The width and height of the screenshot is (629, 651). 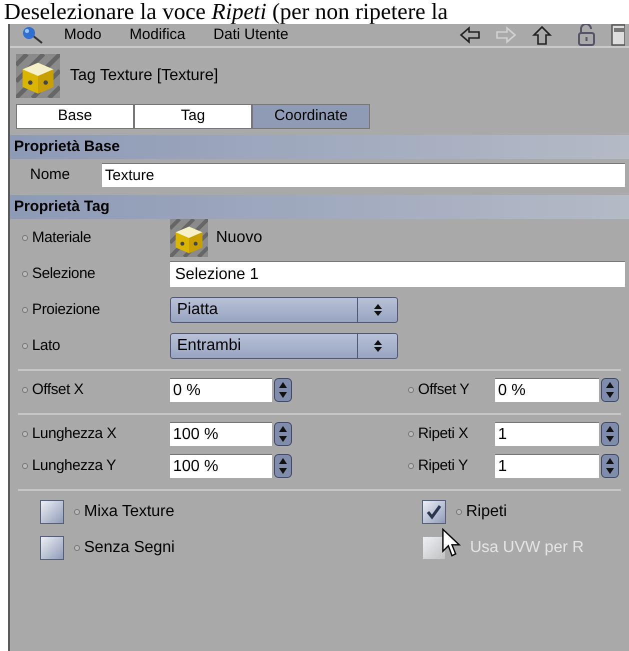 What do you see at coordinates (158, 35) in the screenshot?
I see `menu-item: Modifica` at bounding box center [158, 35].